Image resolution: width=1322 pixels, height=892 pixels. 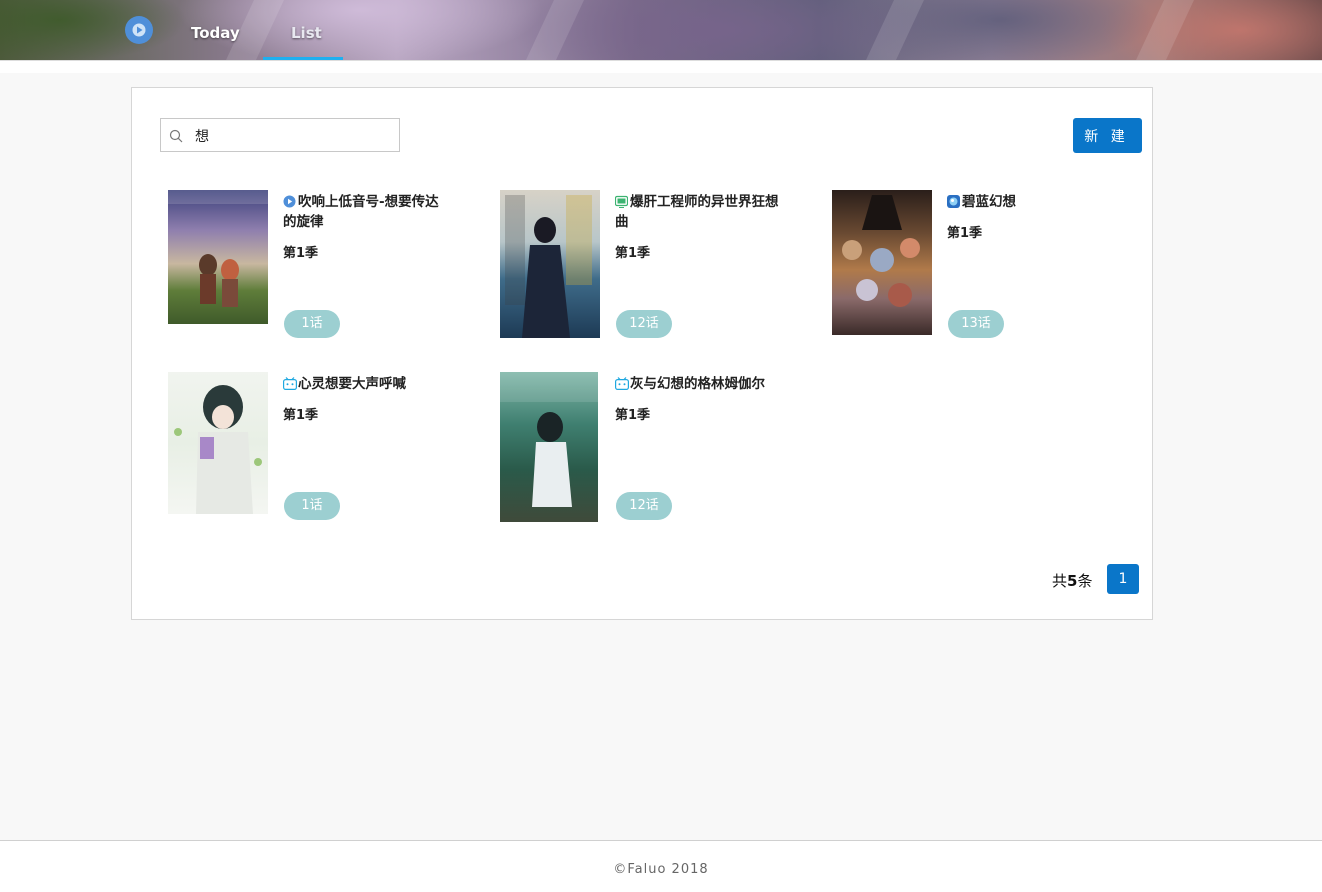 What do you see at coordinates (139, 30) in the screenshot?
I see `logo-play-icon` at bounding box center [139, 30].